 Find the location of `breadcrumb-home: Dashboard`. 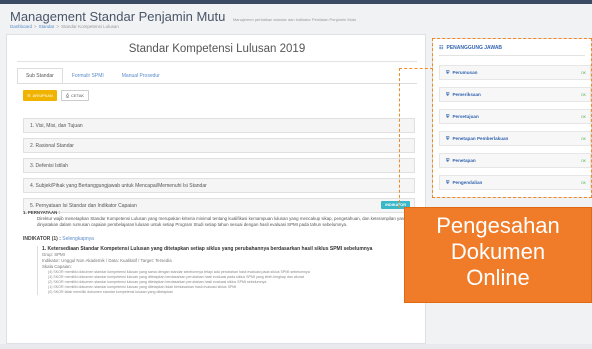

breadcrumb-home: Dashboard is located at coordinates (21, 26).